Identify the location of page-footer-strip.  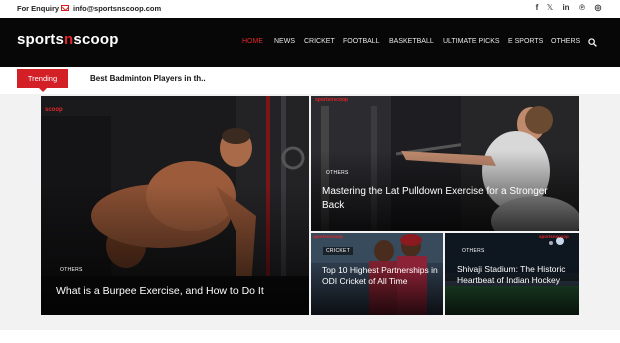
(310, 336).